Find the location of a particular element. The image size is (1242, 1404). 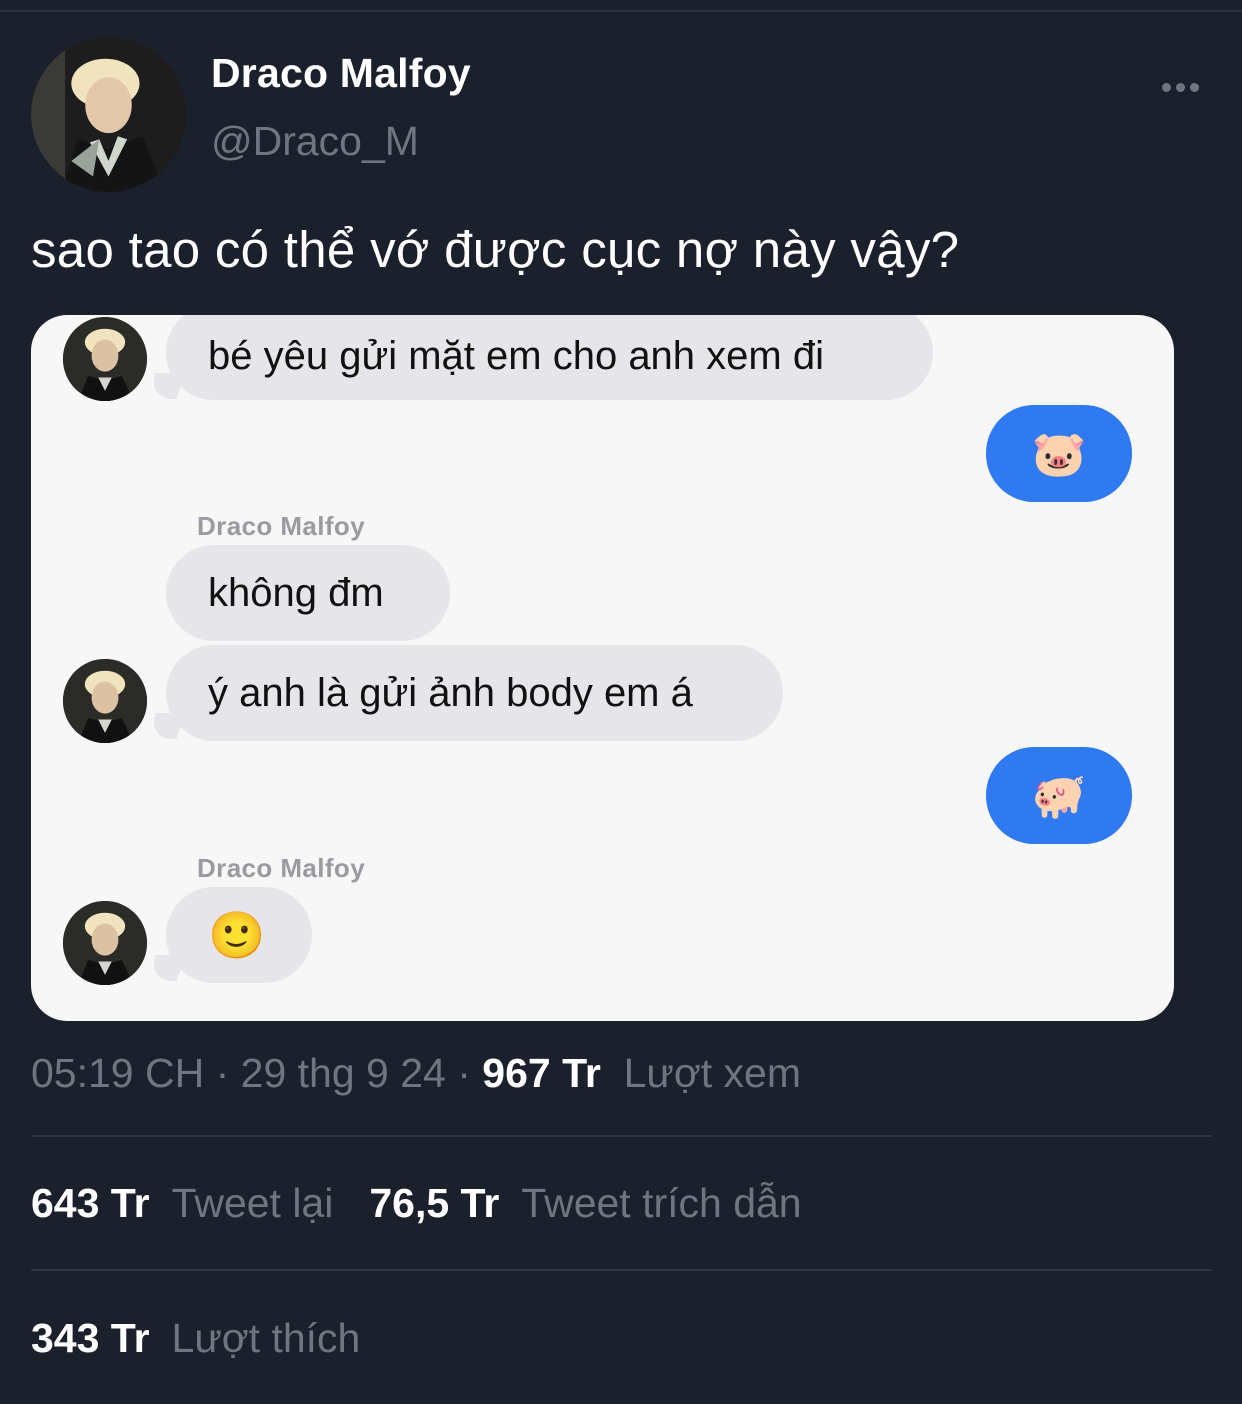

pig-face-emoji-icon: 🐷 is located at coordinates (1059, 454).